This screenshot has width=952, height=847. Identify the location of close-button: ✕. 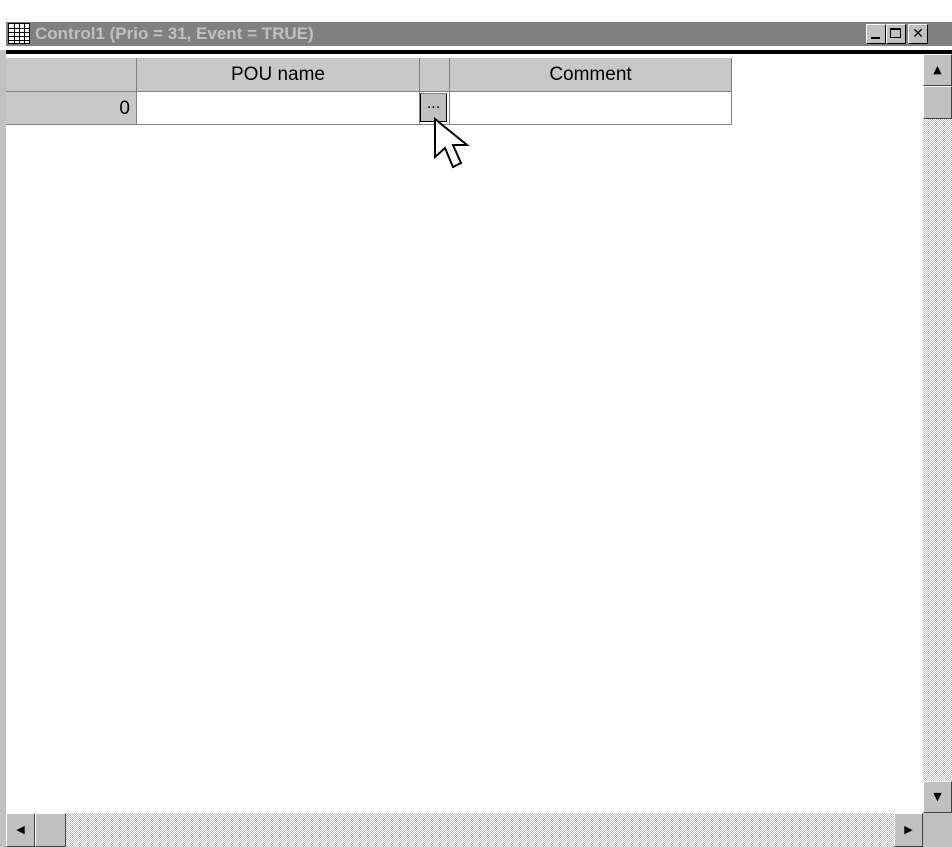
(918, 34).